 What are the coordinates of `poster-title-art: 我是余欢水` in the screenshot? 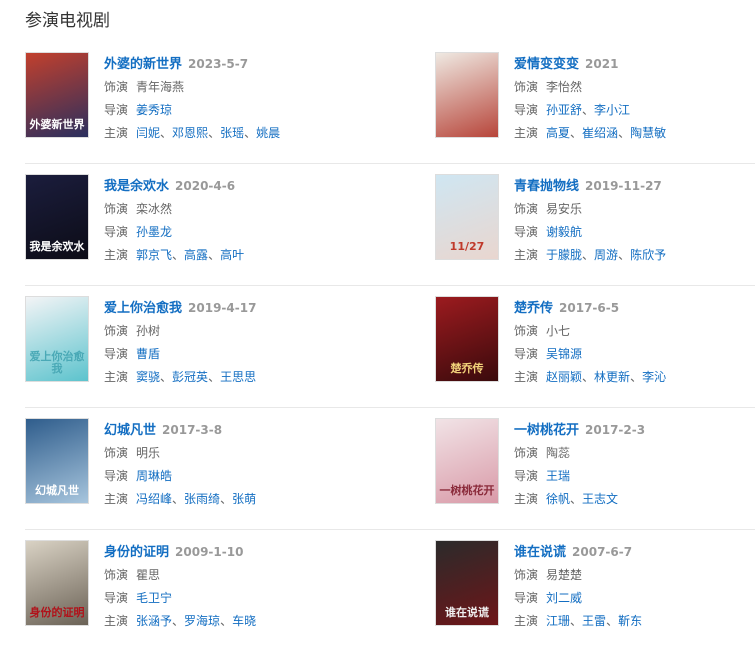 It's located at (57, 246).